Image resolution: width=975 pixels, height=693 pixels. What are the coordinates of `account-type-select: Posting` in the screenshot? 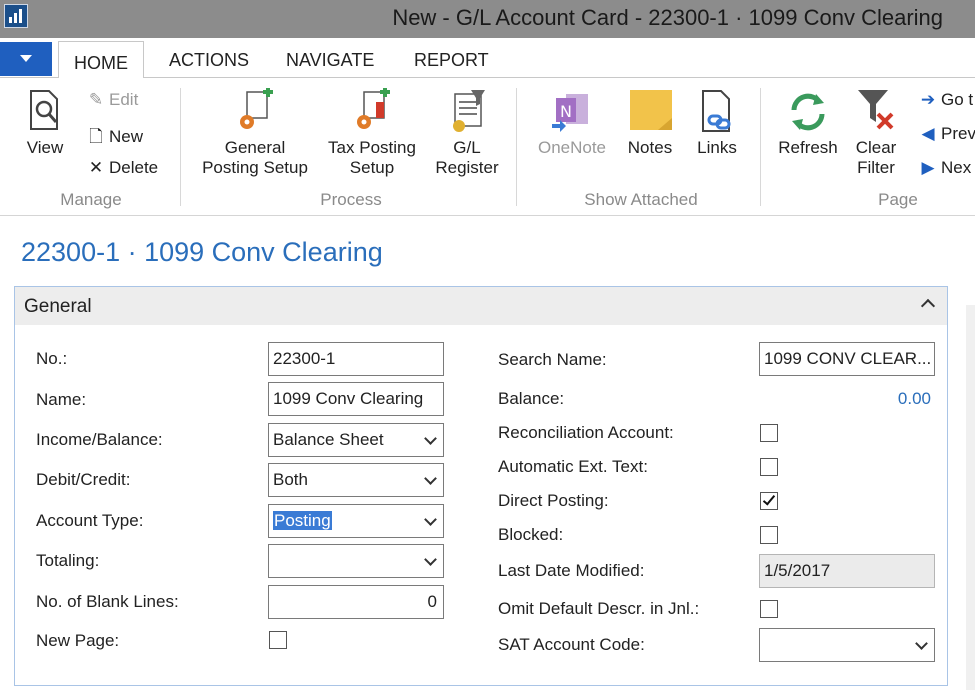 It's located at (356, 521).